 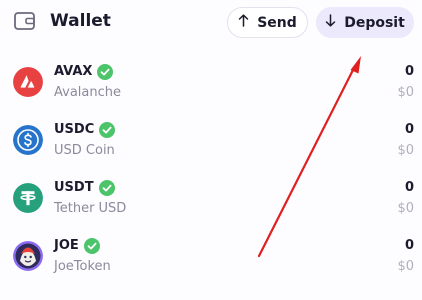 I want to click on token-symbol-text: USDT, so click(x=74, y=187).